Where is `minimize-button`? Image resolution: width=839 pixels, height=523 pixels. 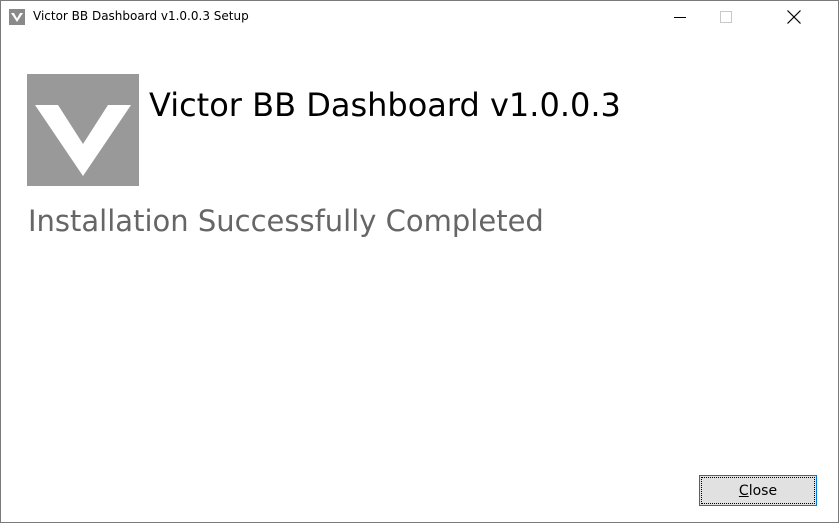
minimize-button is located at coordinates (680, 16).